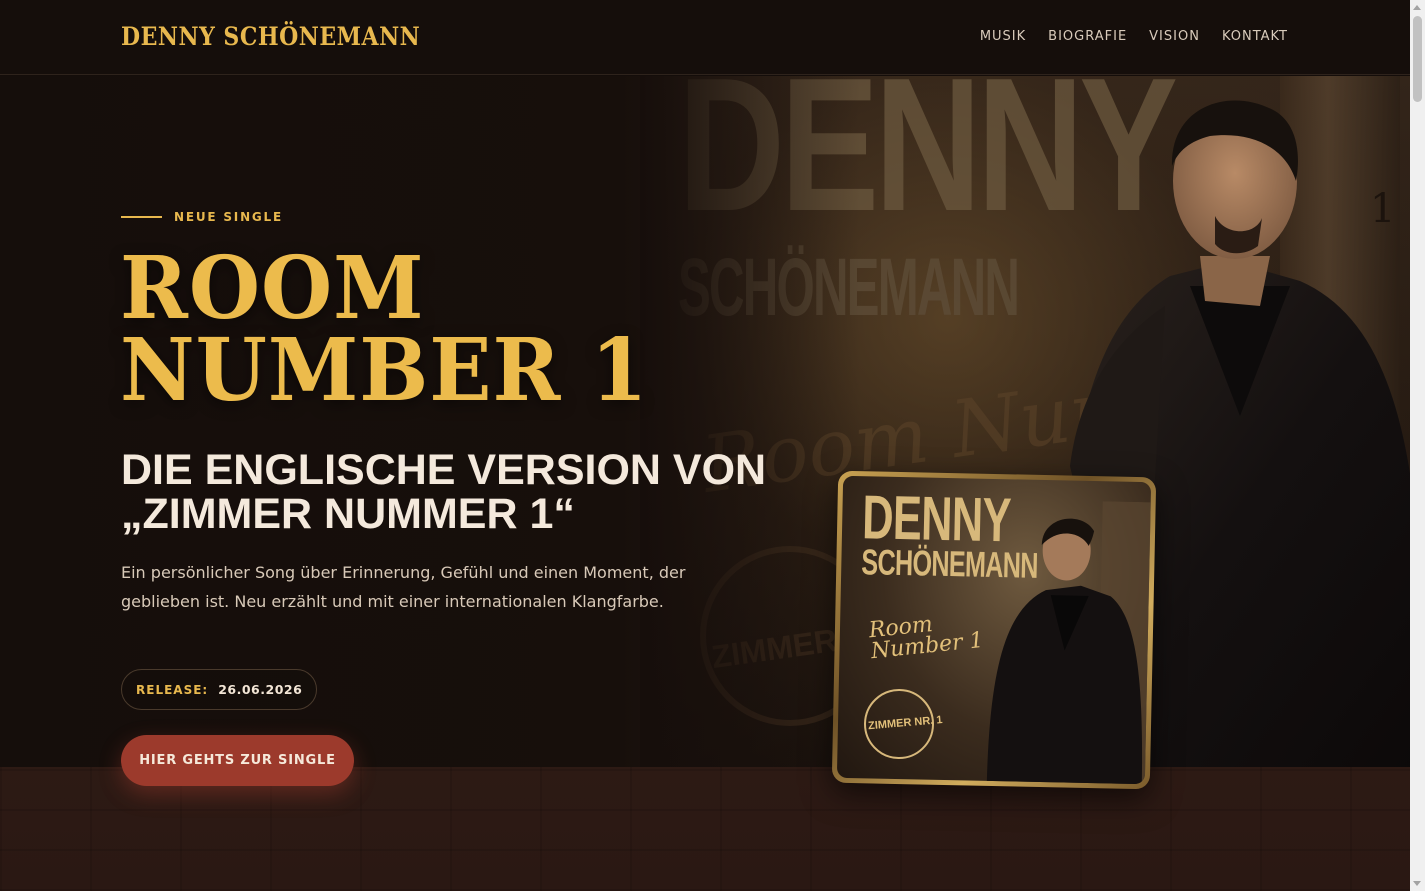 This screenshot has height=891, width=1425. What do you see at coordinates (1003, 36) in the screenshot?
I see `nav-item-musik: MUSIK` at bounding box center [1003, 36].